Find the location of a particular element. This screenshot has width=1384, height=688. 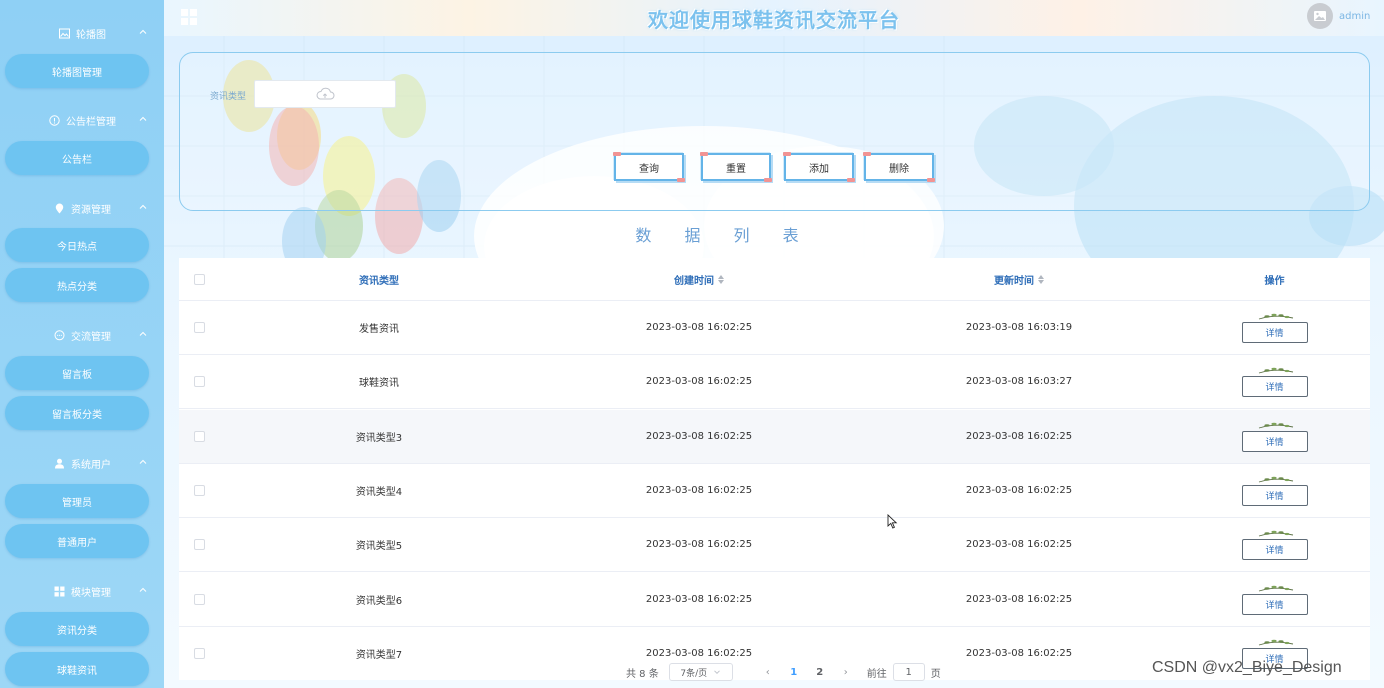

query-button: 查询 is located at coordinates (649, 167).